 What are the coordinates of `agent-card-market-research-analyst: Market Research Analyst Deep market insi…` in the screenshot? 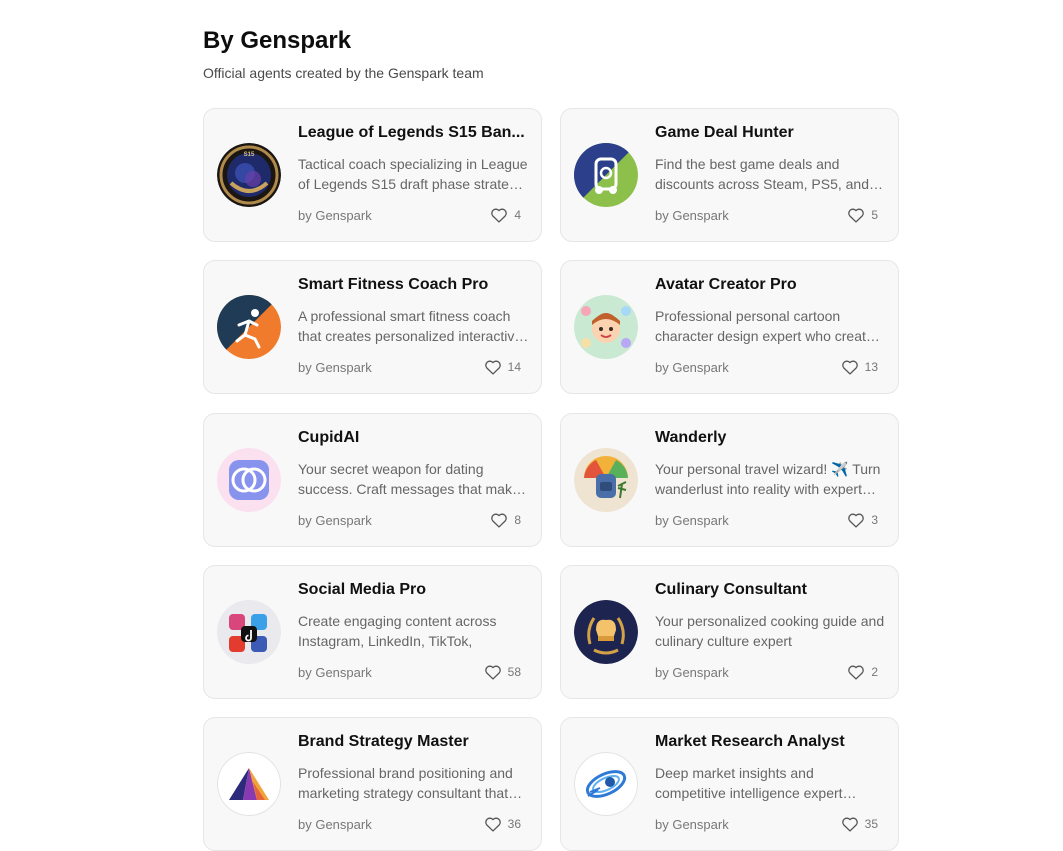 It's located at (729, 784).